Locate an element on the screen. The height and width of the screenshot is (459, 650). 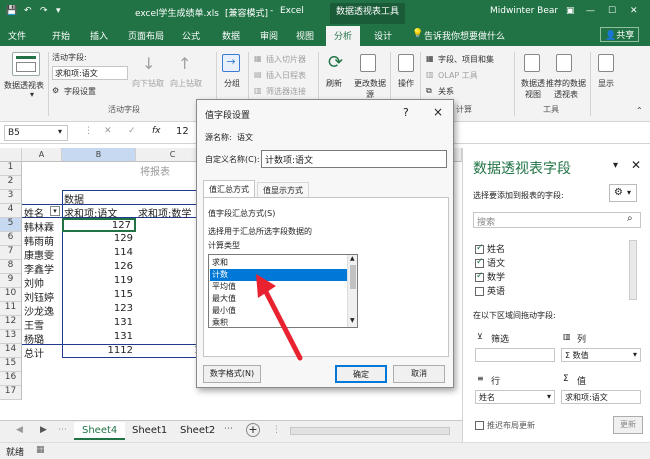
tab-scroll-icon: ⋮ is located at coordinates (276, 430).